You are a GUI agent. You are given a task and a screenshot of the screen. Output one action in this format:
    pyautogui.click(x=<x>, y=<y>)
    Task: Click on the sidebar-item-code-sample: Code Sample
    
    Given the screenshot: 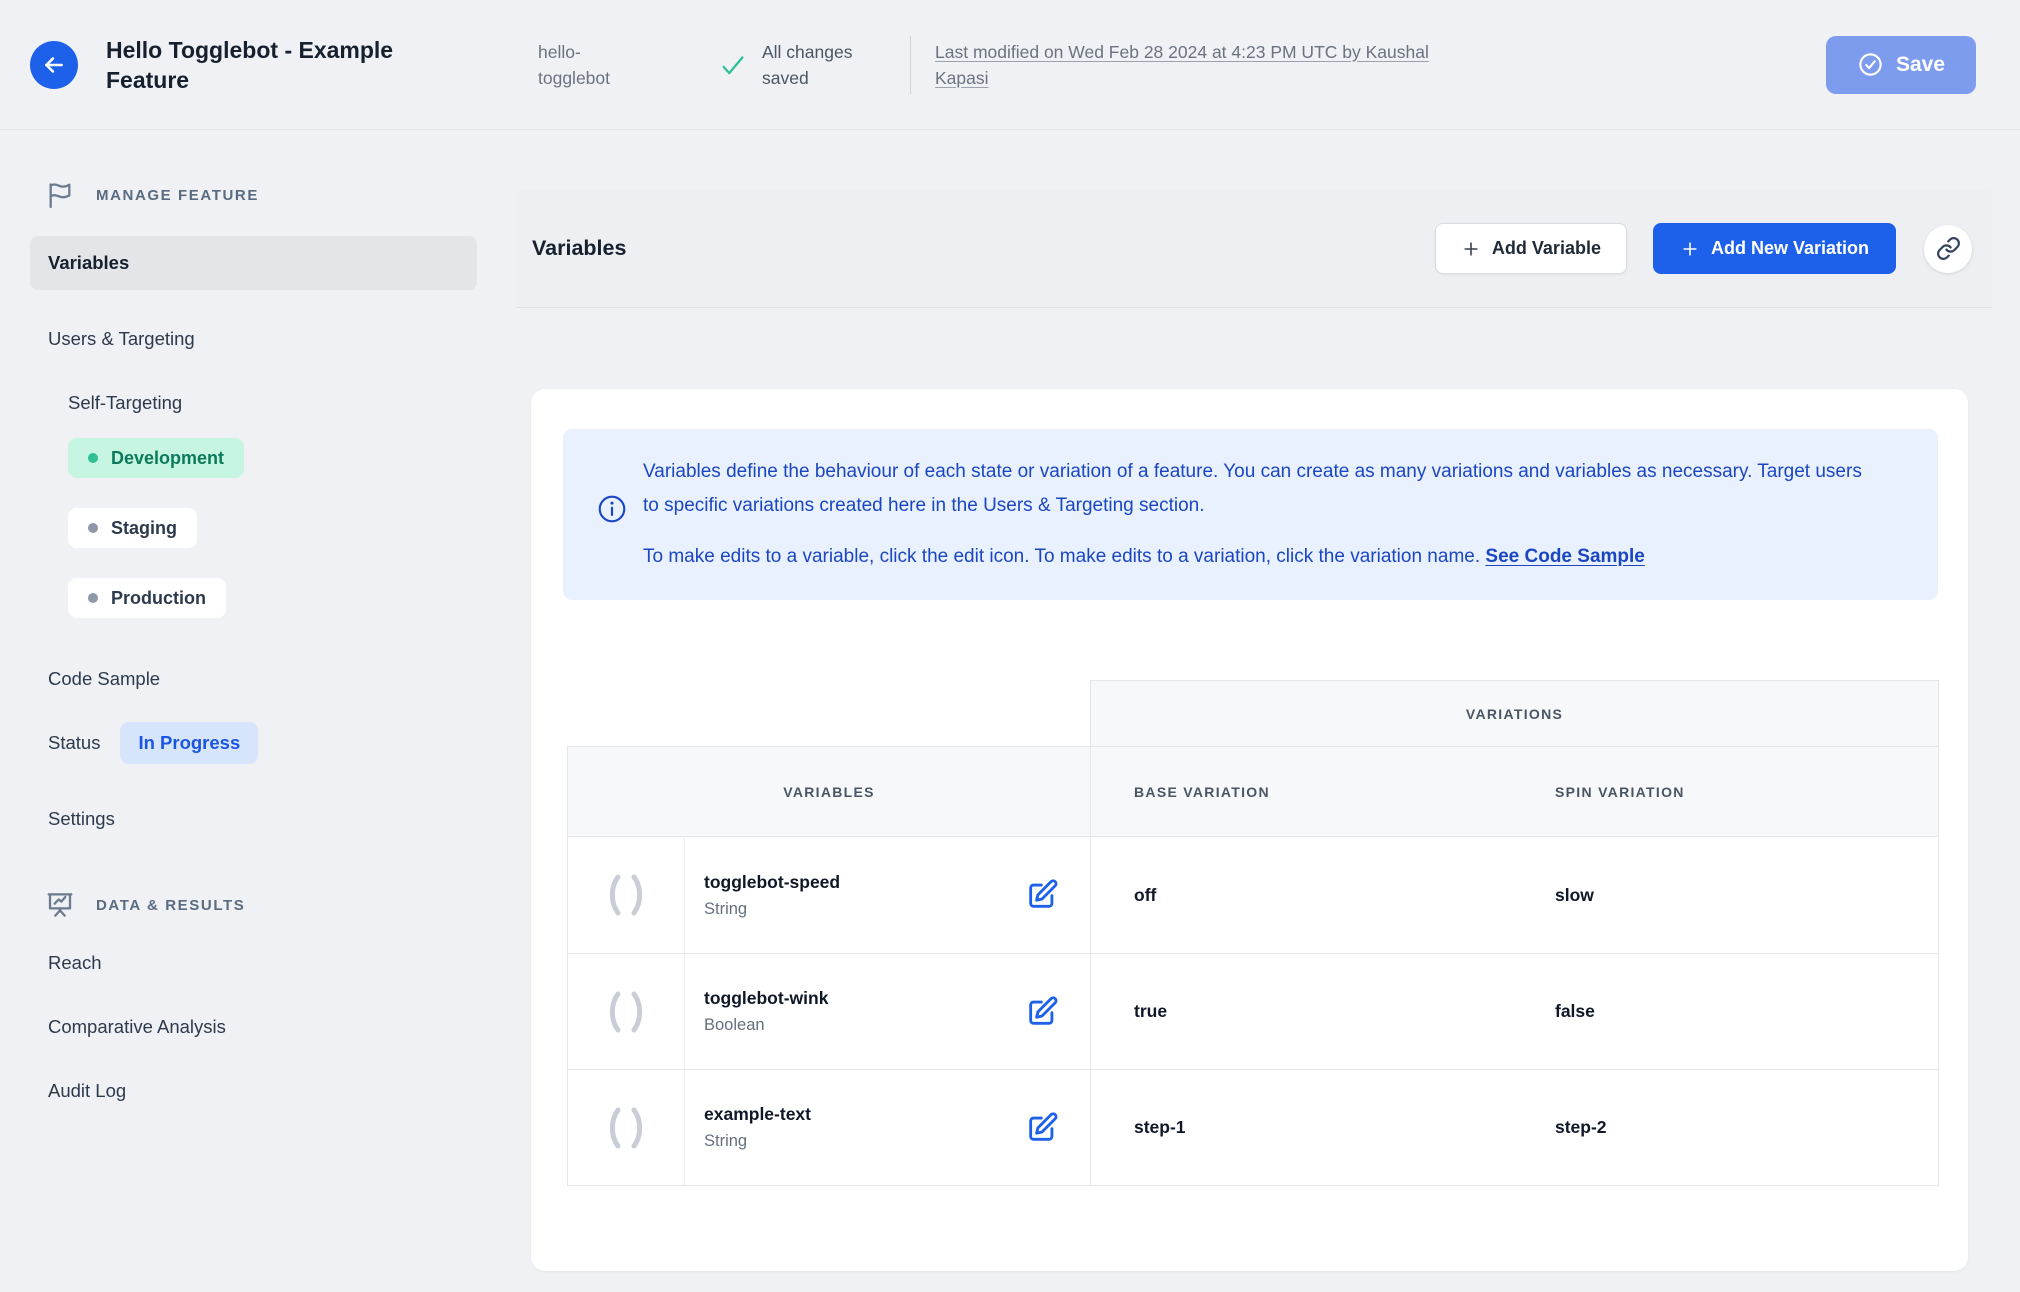 What is the action you would take?
    pyautogui.click(x=273, y=679)
    